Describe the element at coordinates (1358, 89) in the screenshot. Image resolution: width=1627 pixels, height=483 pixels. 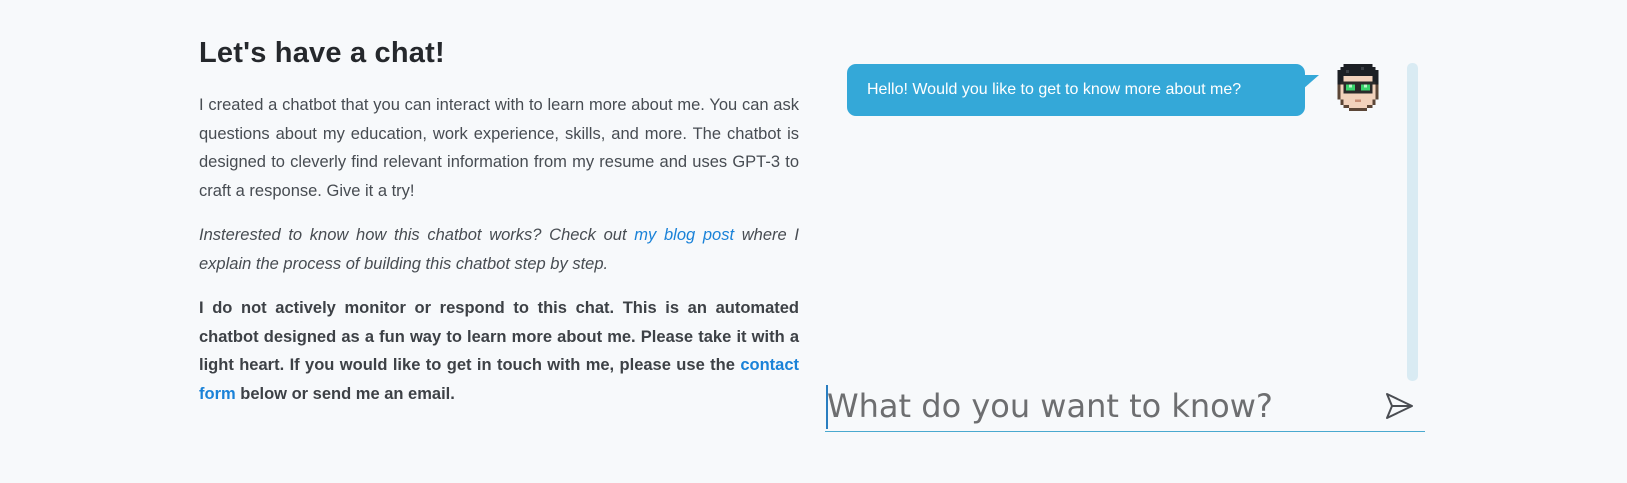
I see `pixel-avatar-icon` at that location.